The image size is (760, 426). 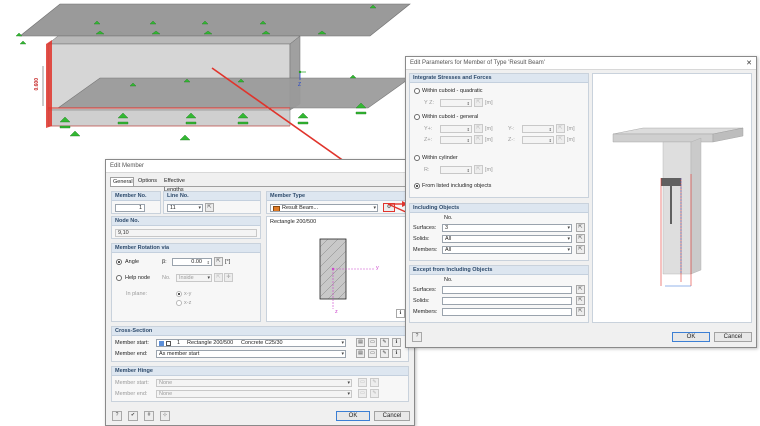 What do you see at coordinates (507, 228) in the screenshot?
I see `surfaces-select: 3 ▾` at bounding box center [507, 228].